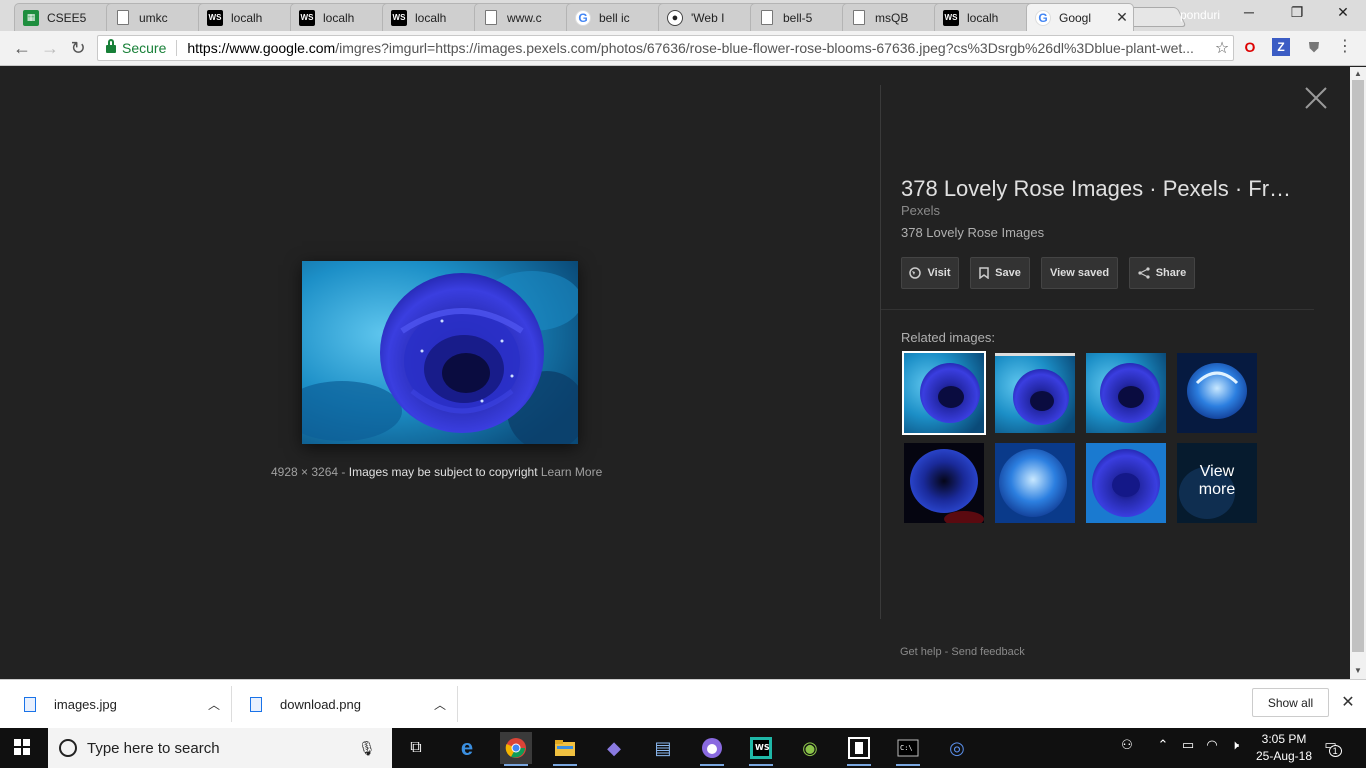 The width and height of the screenshot is (1366, 768). Describe the element at coordinates (1337, 748) in the screenshot. I see `notification-icon: ▭1` at that location.